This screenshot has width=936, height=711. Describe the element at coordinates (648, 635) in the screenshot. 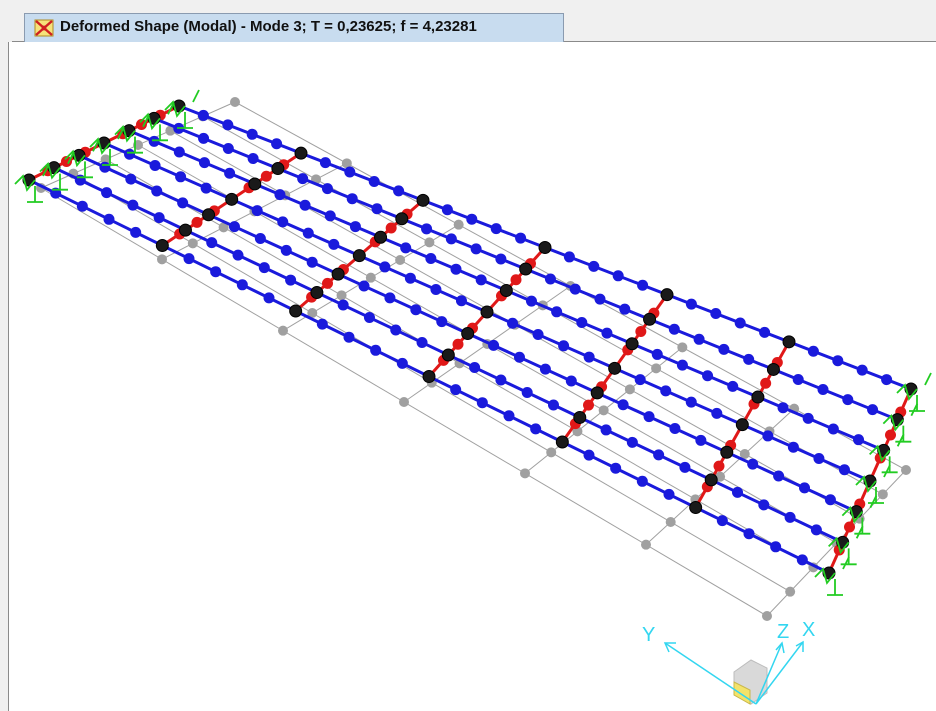

I see `axis-y-label: Y` at that location.